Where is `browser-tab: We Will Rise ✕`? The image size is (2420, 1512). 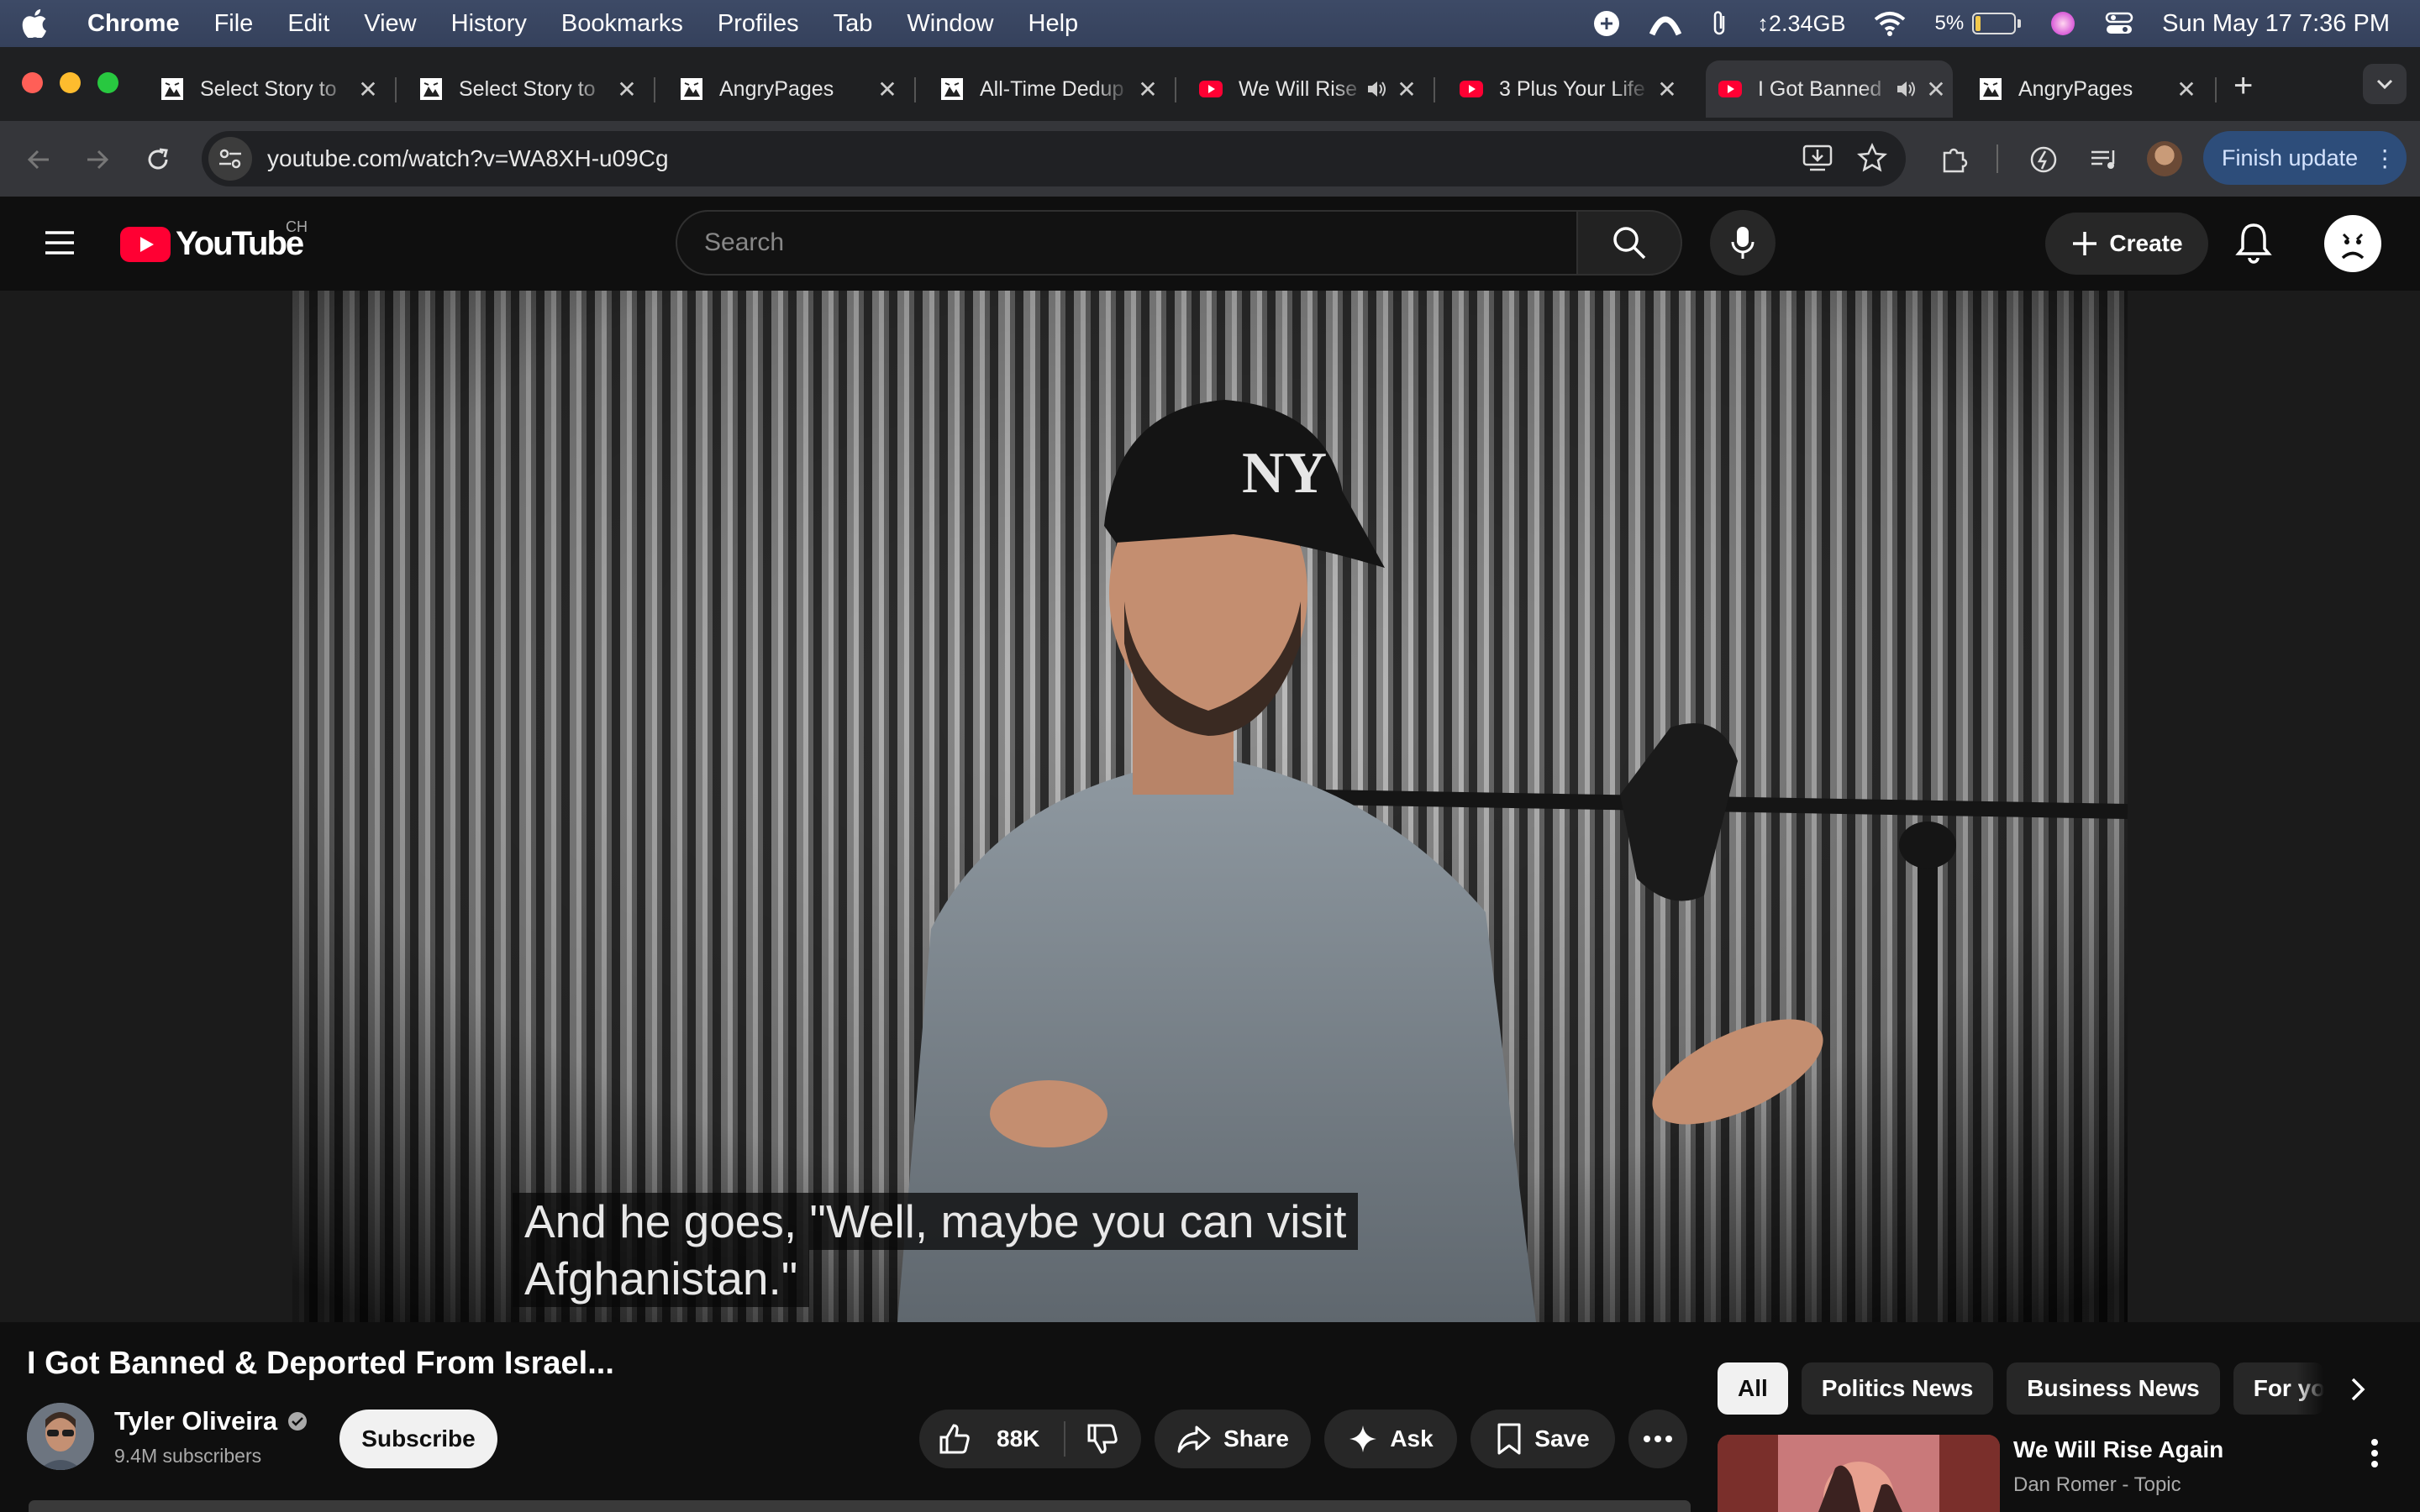
browser-tab: We Will Rise ✕ is located at coordinates (1304, 89).